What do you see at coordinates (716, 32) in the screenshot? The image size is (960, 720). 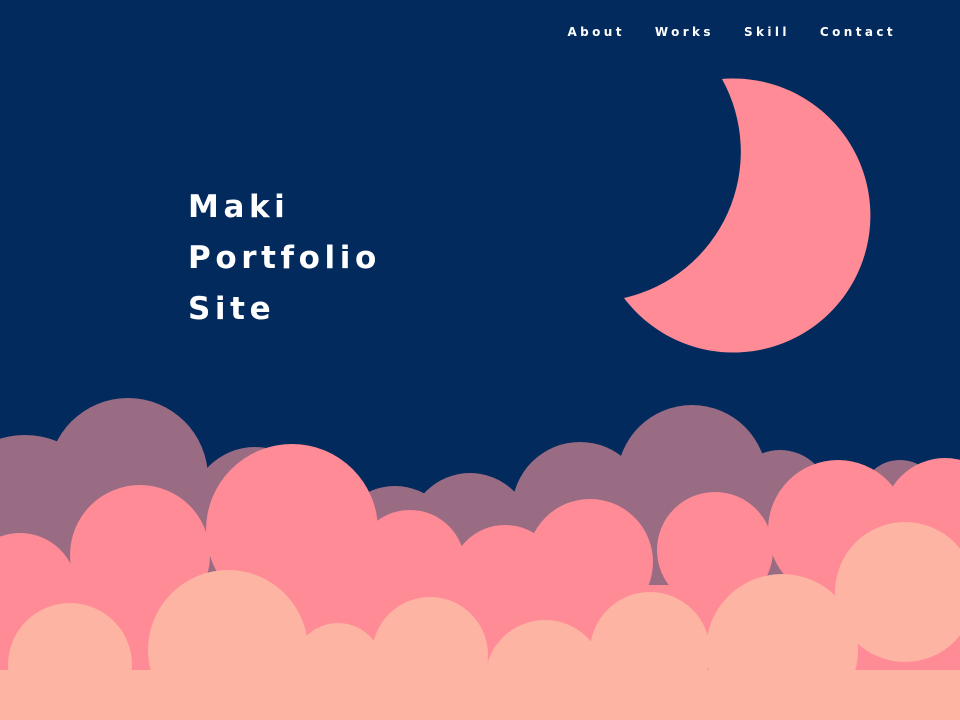 I see `main-nav: About Works Skill Contact` at bounding box center [716, 32].